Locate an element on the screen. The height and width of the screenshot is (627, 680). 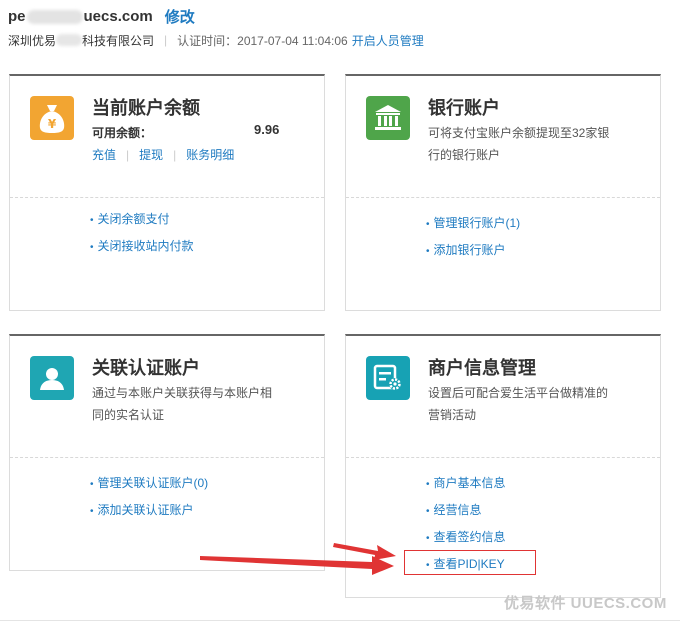
annotation-arrow-upper is located at coordinates (364, 551).